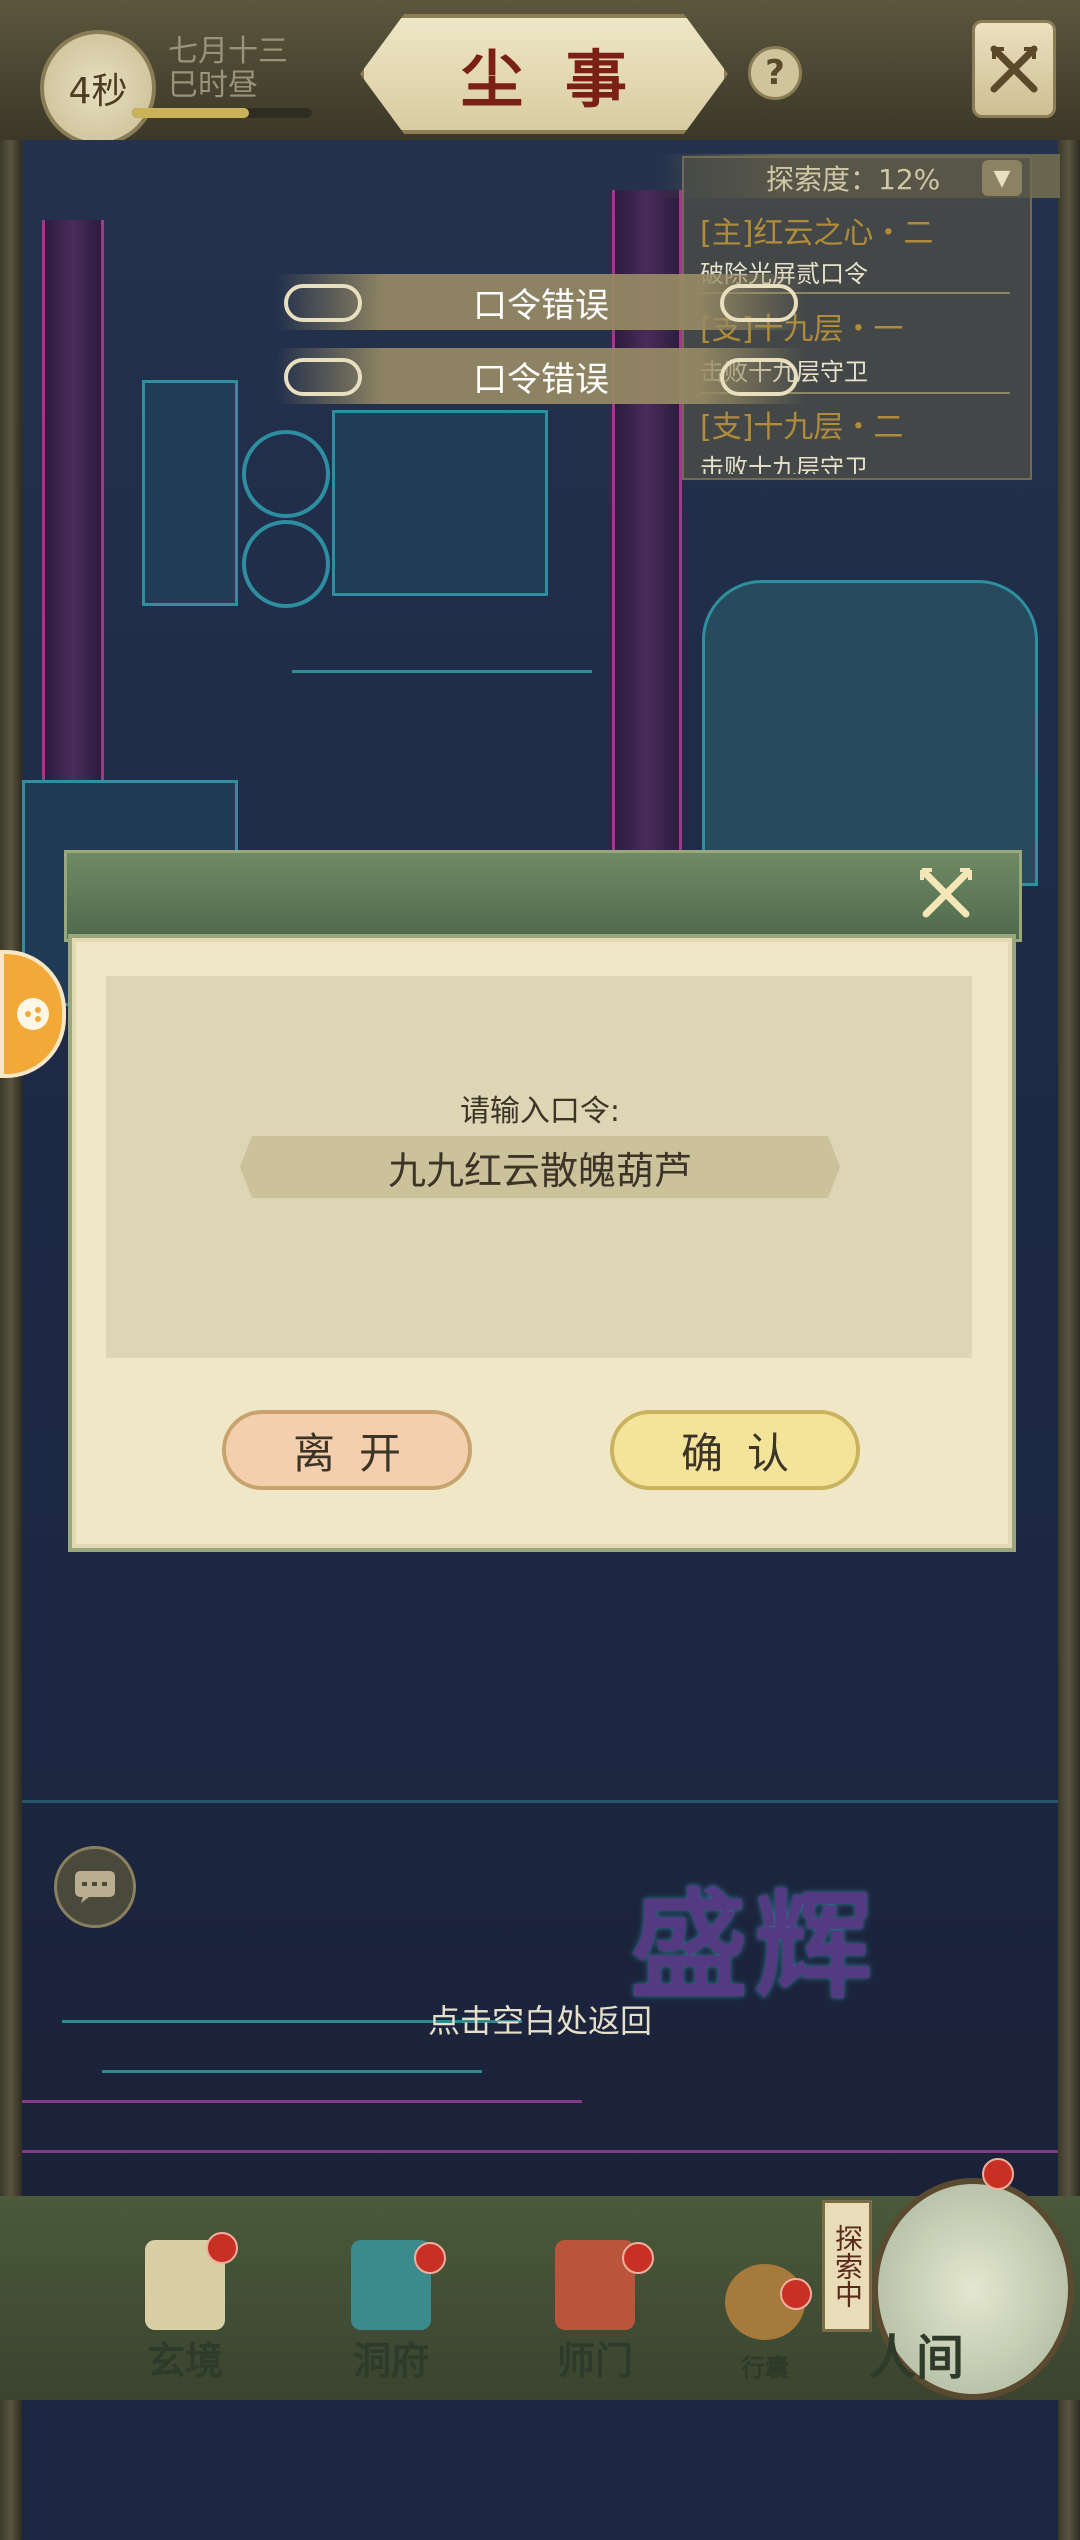  Describe the element at coordinates (1002, 178) in the screenshot. I see `chevron-down-icon: ▼` at that location.